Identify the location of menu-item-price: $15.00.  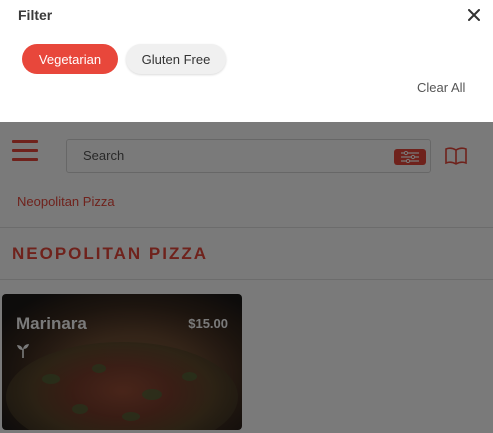
(208, 323).